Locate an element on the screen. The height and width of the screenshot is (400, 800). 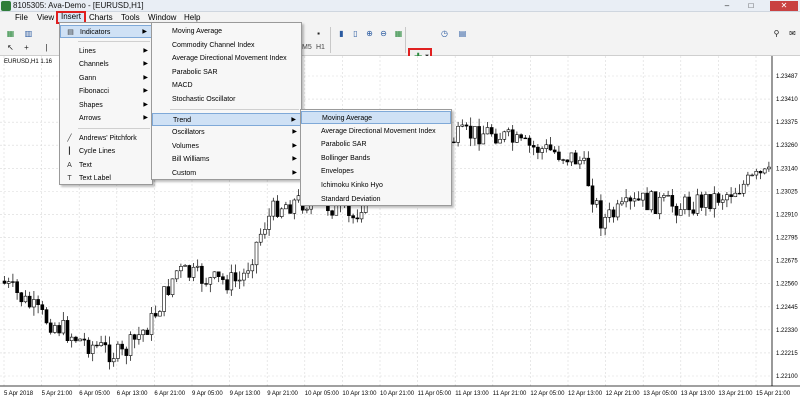
insert-menu-item-cycle-lines: ┃ Cycle Lines is located at coordinates (106, 151).